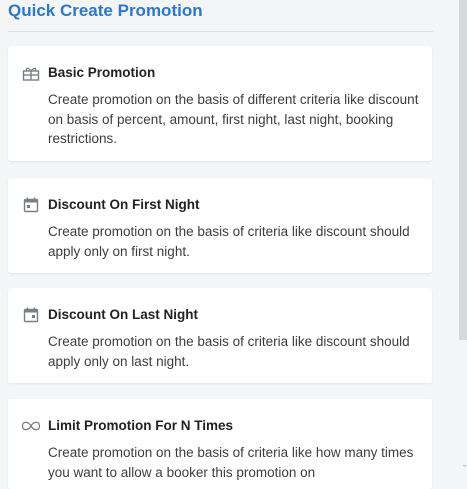 The width and height of the screenshot is (467, 489). Describe the element at coordinates (220, 73) in the screenshot. I see `card-header: Basic Promotion` at that location.